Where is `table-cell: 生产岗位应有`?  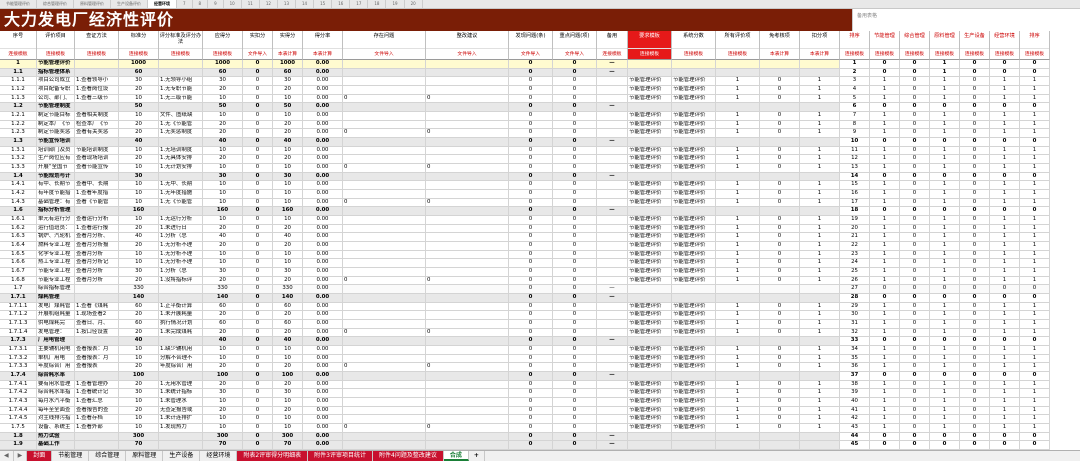
table-cell: 生产岗位应有 is located at coordinates (56, 159).